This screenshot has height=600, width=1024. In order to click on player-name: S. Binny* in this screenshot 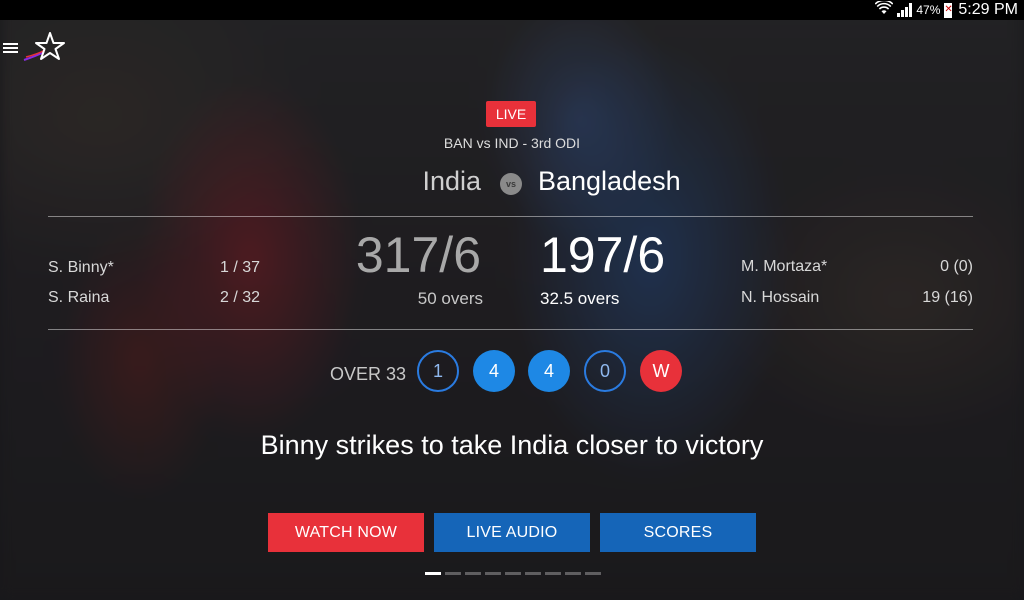, I will do `click(81, 267)`.